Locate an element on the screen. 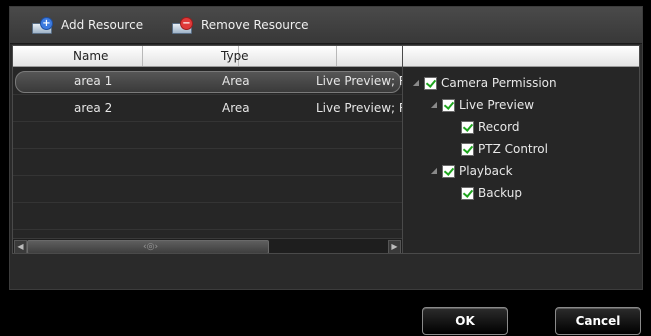  tree-node-record: Record is located at coordinates (490, 127).